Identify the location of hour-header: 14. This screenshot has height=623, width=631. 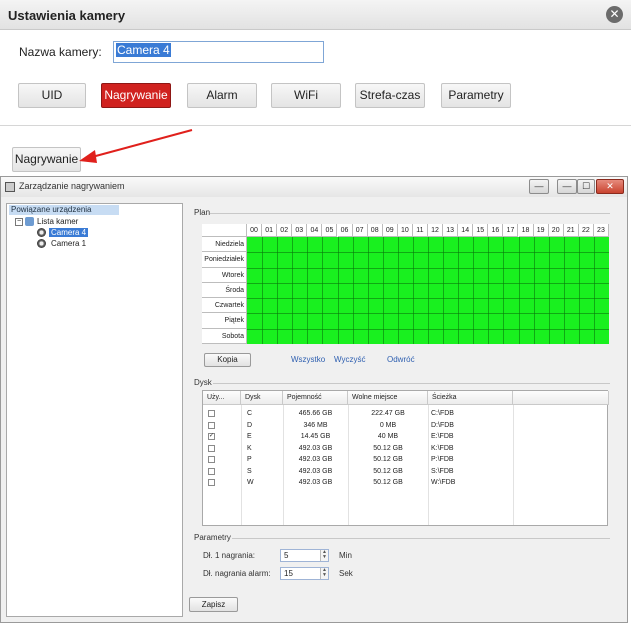
(466, 230).